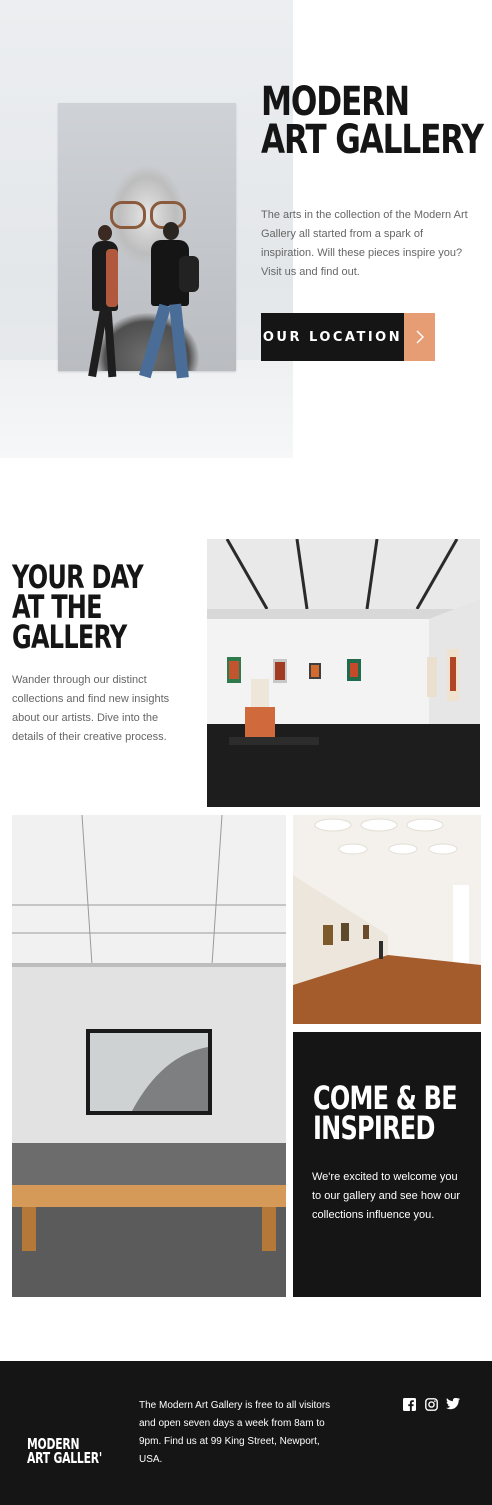 The width and height of the screenshot is (492, 1505). Describe the element at coordinates (374, 1128) in the screenshot. I see `inspired-title-line2: INSPIRED` at that location.